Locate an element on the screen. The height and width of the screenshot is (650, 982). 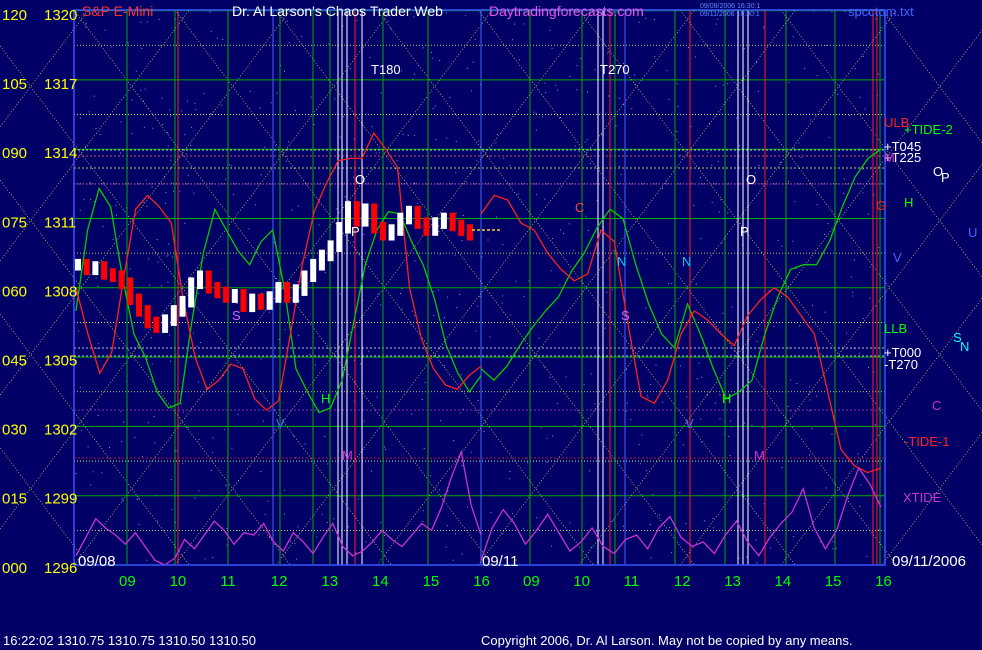
planet-letter: H is located at coordinates (726, 398).